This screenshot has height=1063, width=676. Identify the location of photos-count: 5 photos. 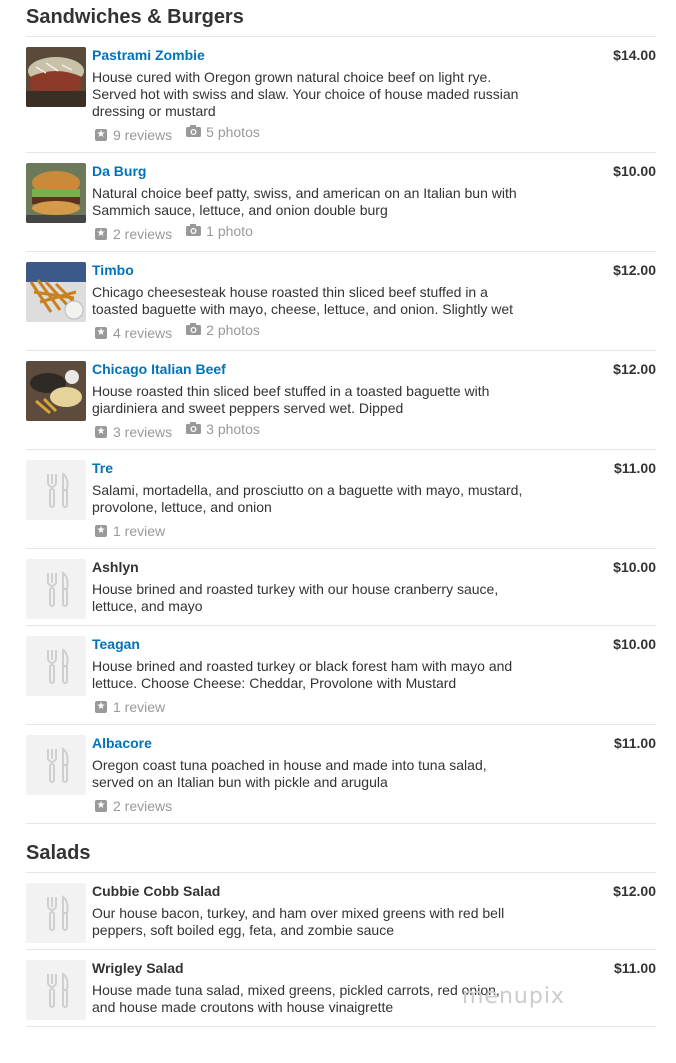
(233, 132).